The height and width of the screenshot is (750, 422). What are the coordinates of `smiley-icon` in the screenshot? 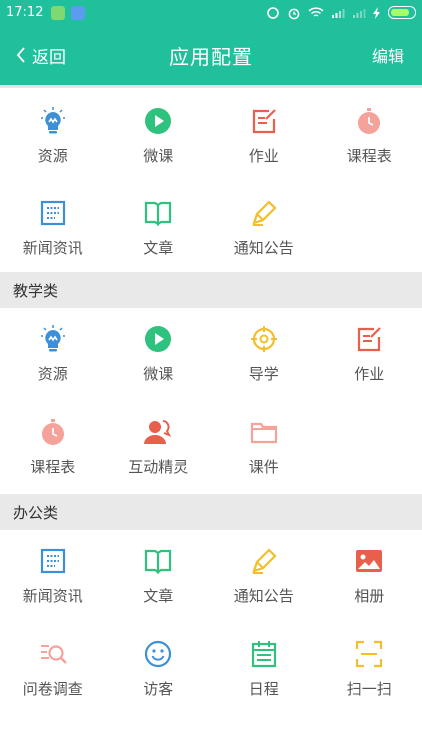 It's located at (158, 654).